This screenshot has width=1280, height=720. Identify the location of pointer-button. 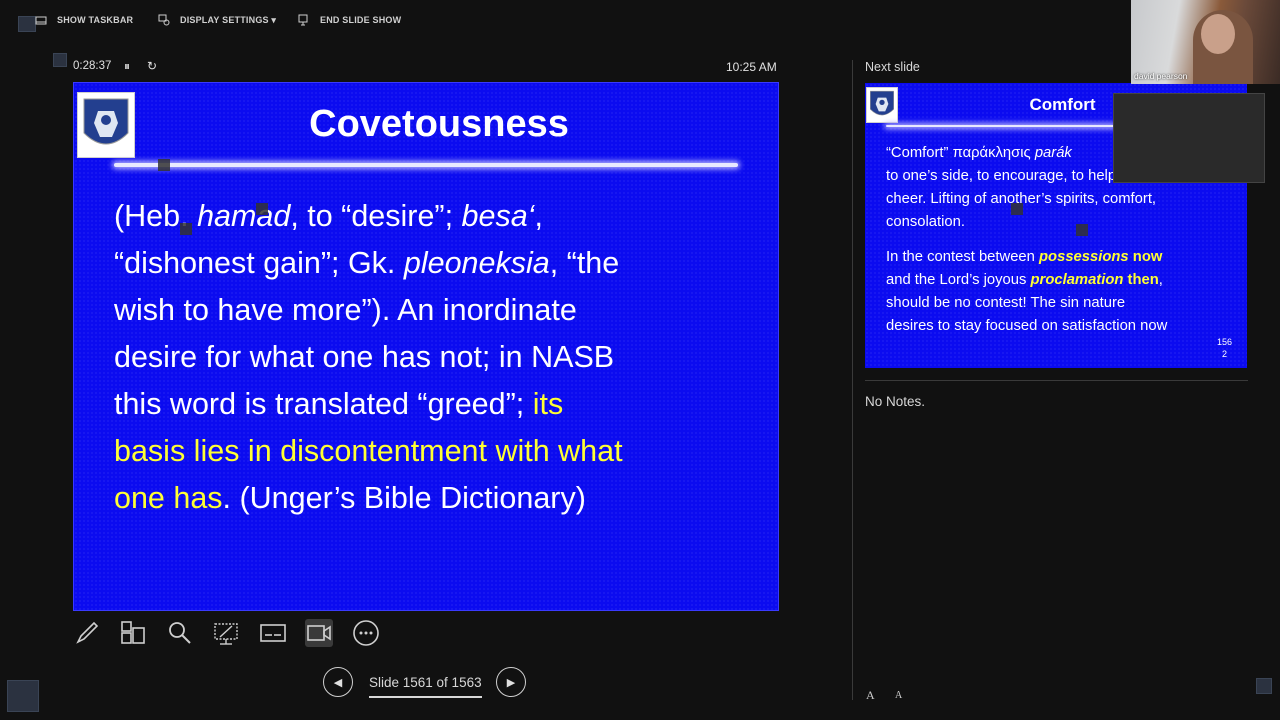
(226, 633).